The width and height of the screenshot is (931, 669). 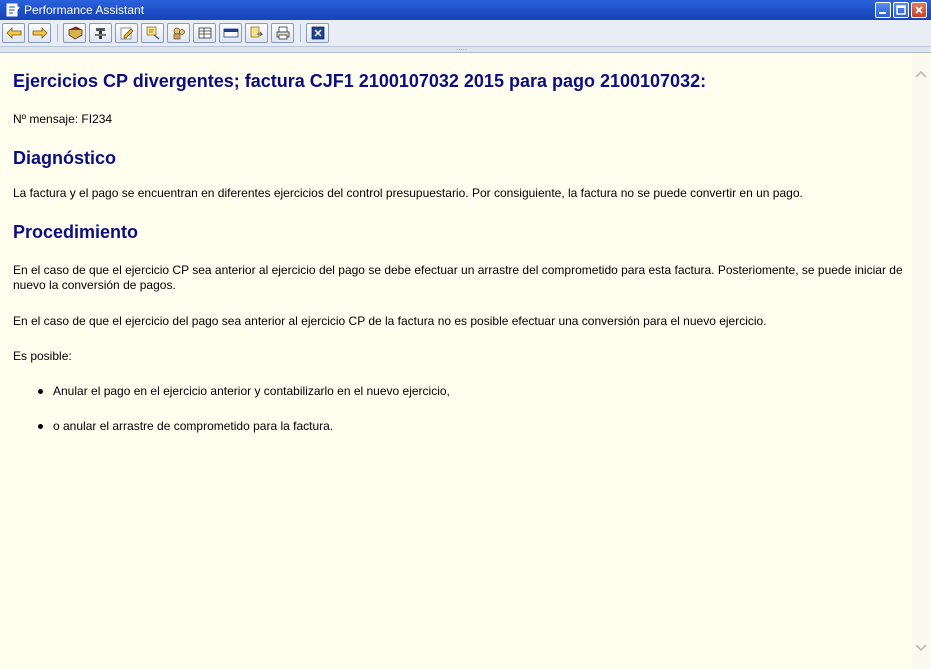 I want to click on close-window-button, so click(x=919, y=10).